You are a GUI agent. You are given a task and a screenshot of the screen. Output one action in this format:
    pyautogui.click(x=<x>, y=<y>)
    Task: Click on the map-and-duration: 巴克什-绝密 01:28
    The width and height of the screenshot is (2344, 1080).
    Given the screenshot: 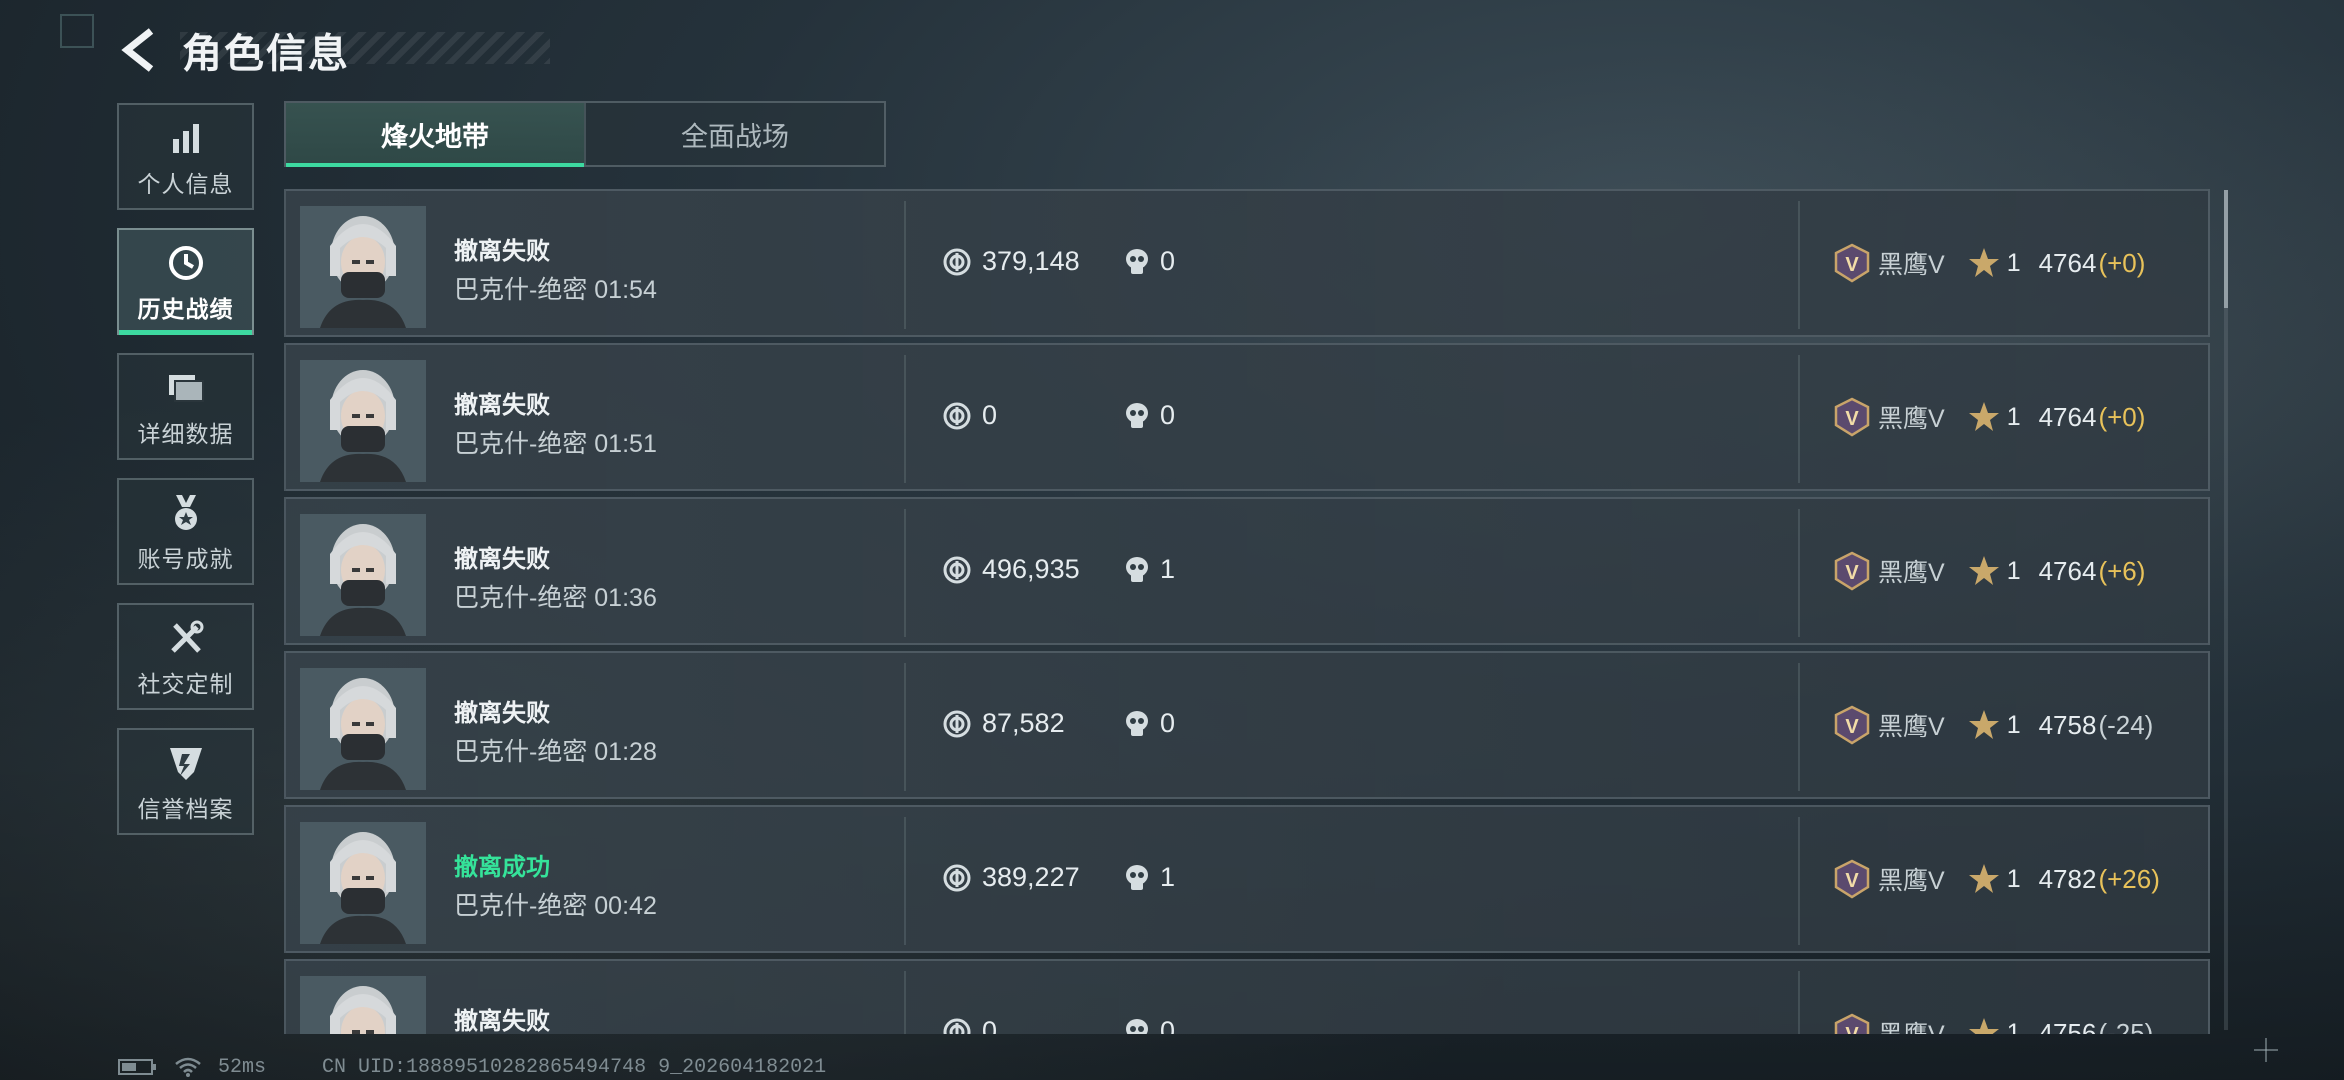 What is the action you would take?
    pyautogui.click(x=555, y=750)
    